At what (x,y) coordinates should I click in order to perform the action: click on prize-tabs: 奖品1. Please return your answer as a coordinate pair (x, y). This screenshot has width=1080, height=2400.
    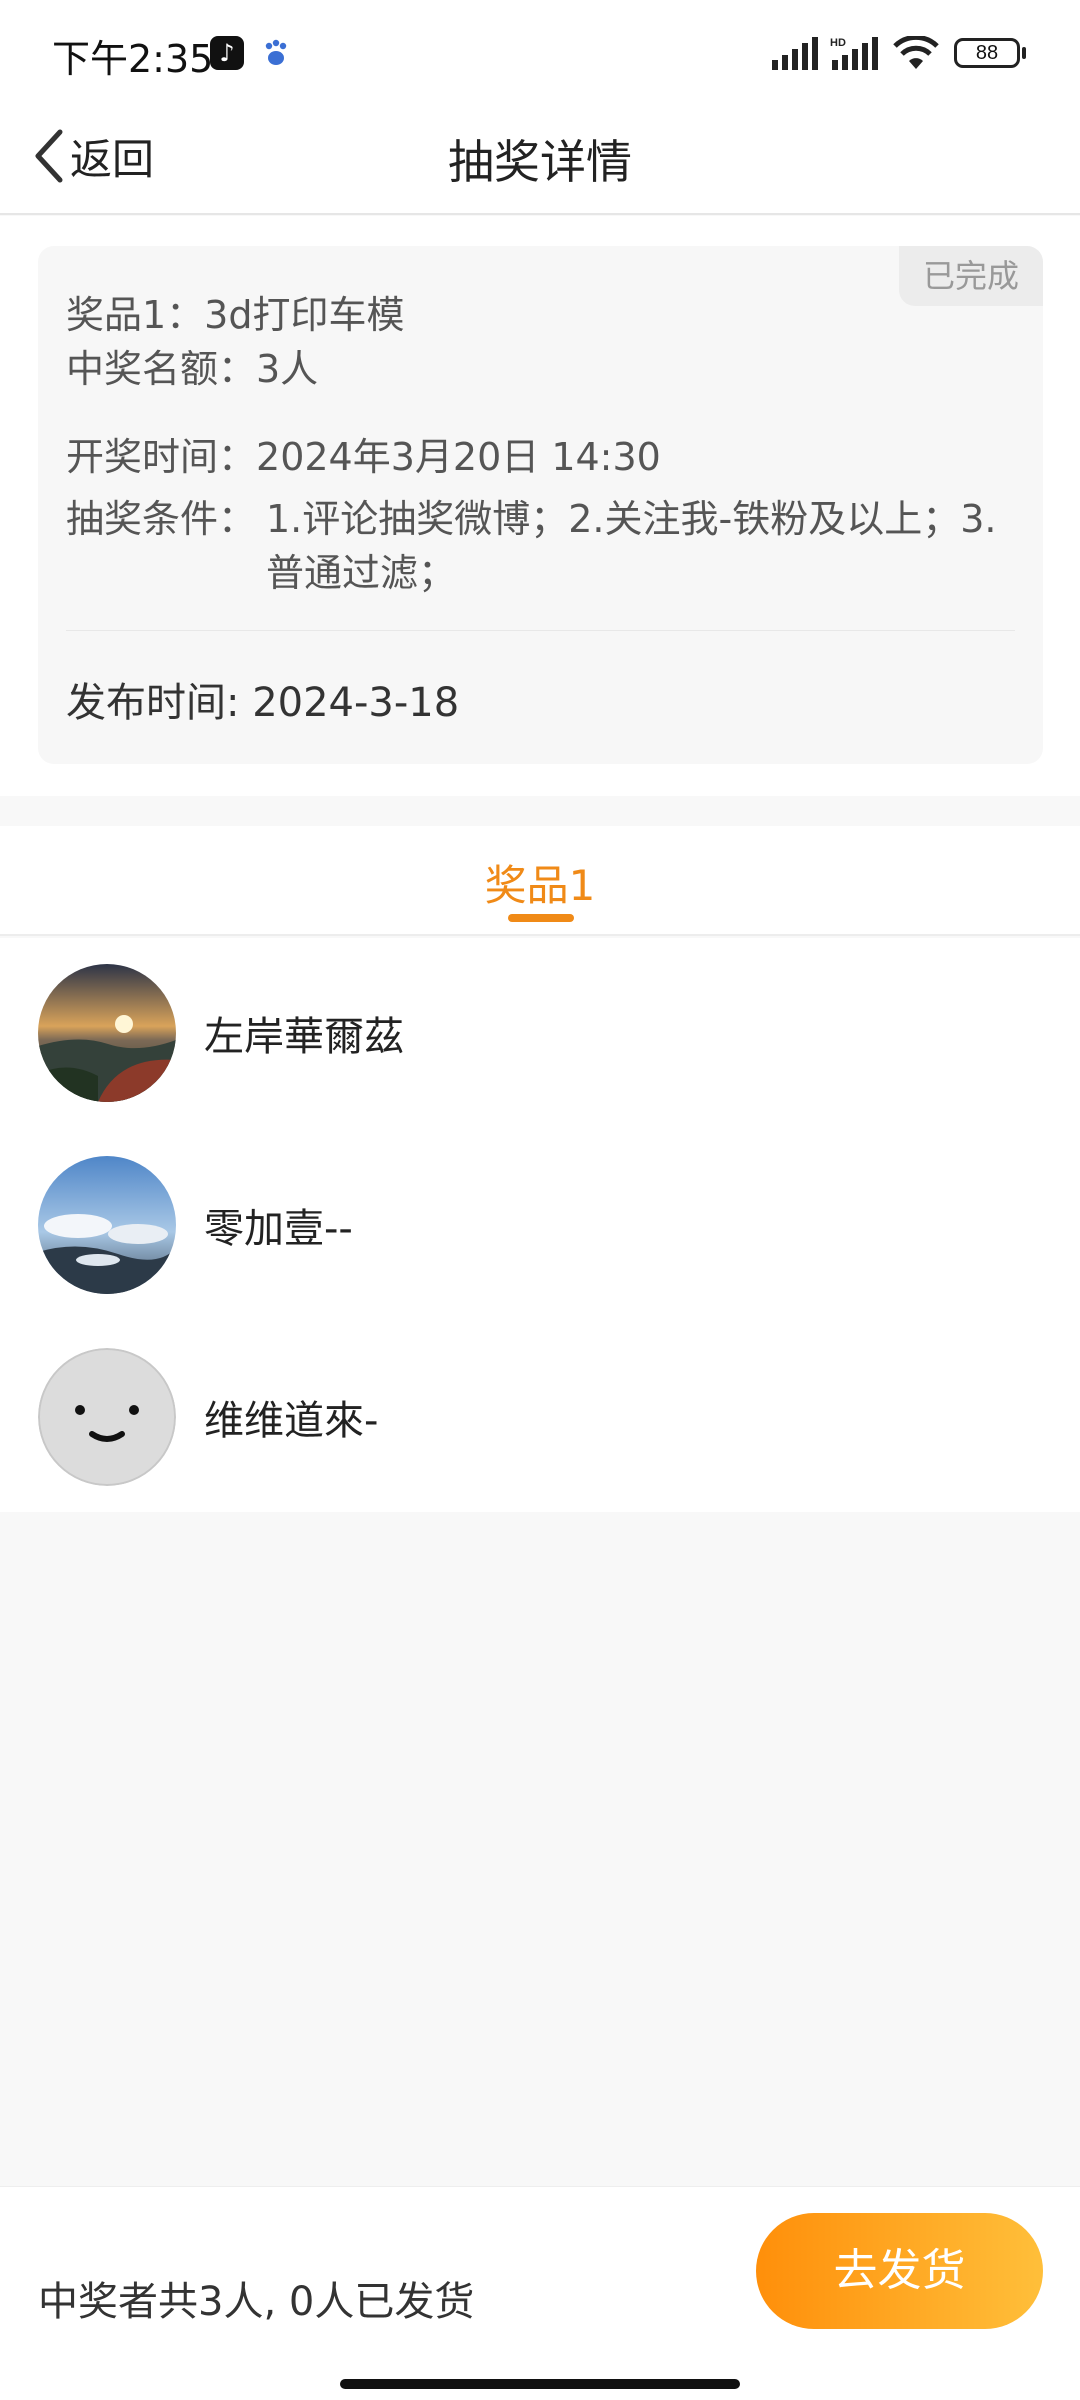
    Looking at the image, I should click on (540, 881).